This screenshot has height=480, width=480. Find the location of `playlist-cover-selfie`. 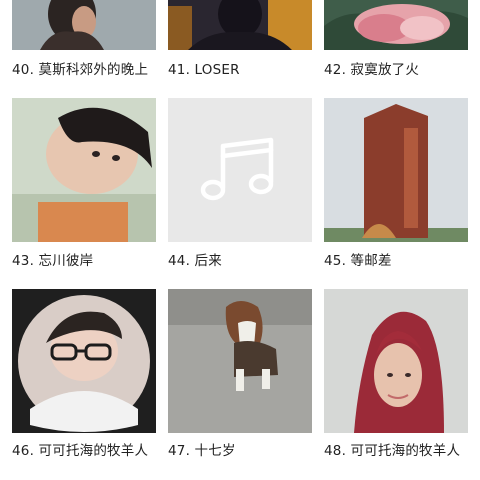

playlist-cover-selfie is located at coordinates (84, 170).